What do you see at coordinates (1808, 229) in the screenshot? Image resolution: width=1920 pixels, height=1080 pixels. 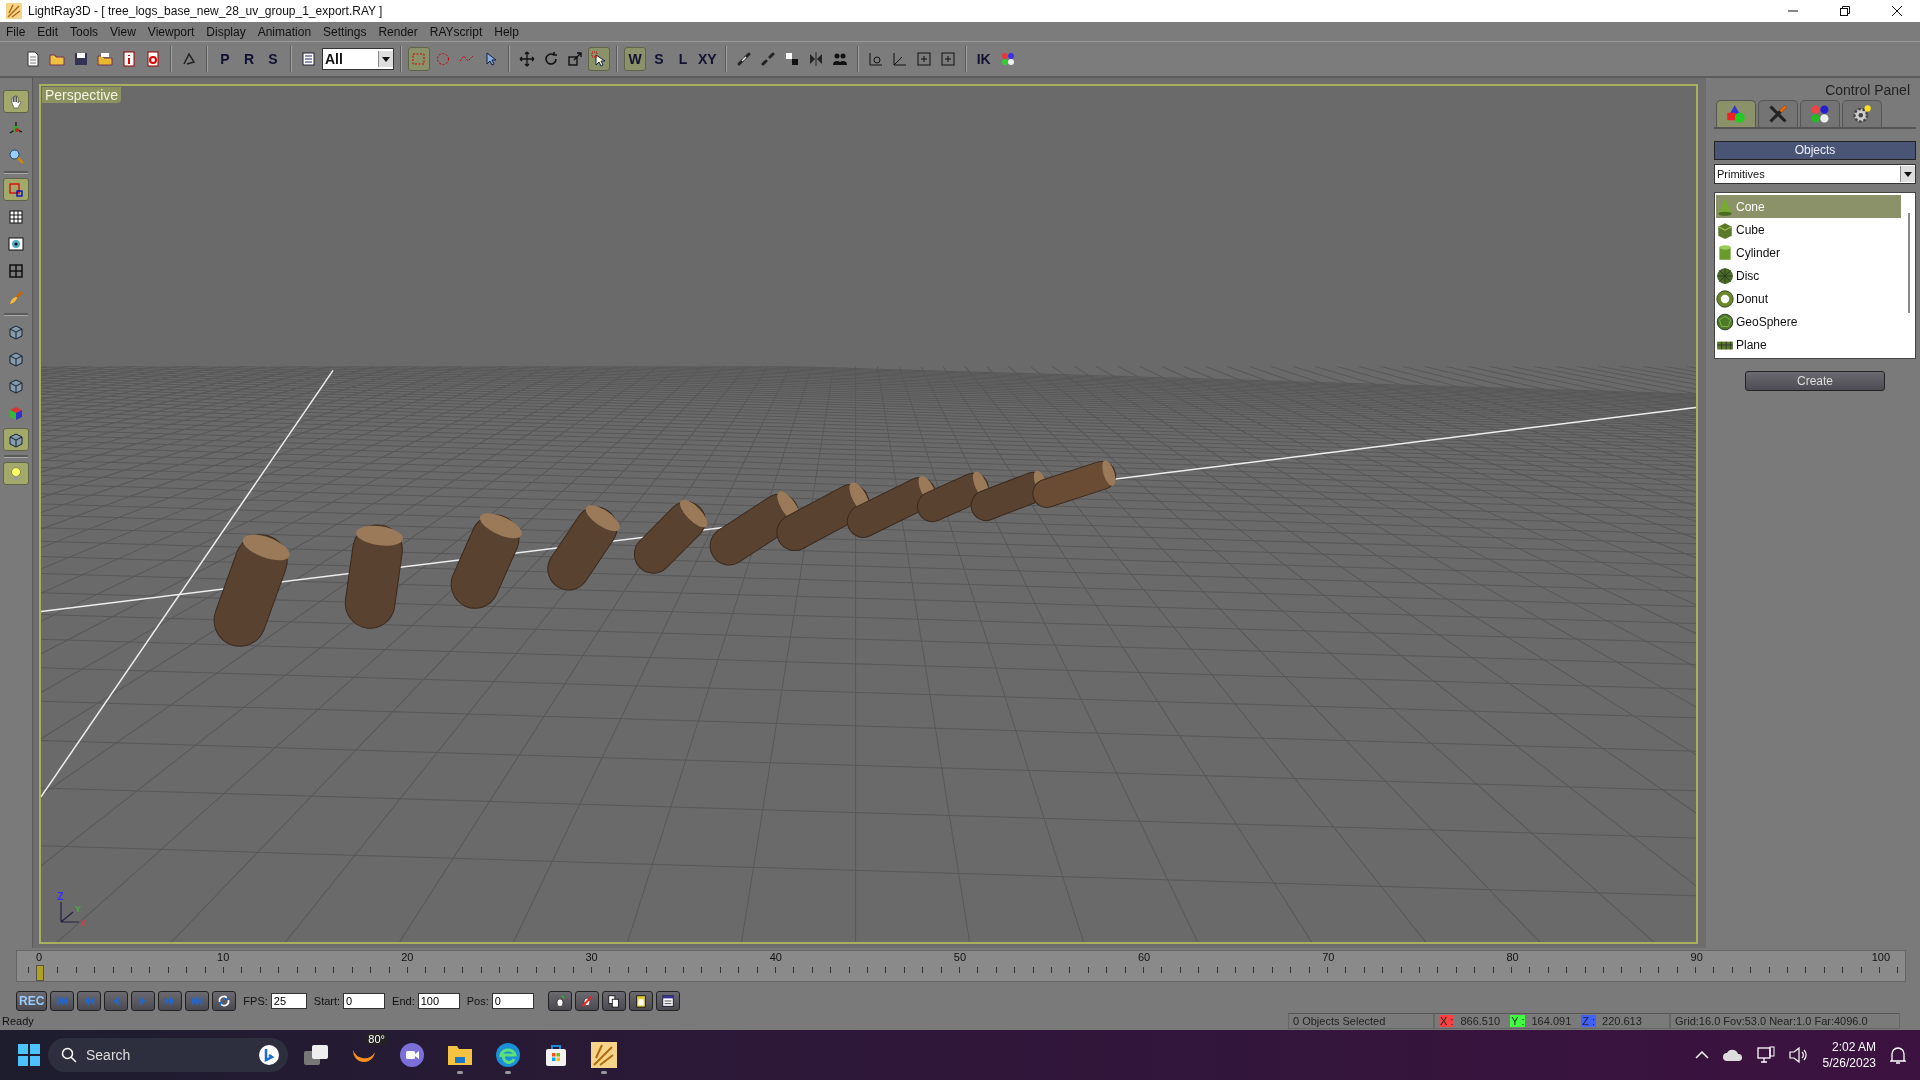 I see `object-list-item: Cube` at bounding box center [1808, 229].